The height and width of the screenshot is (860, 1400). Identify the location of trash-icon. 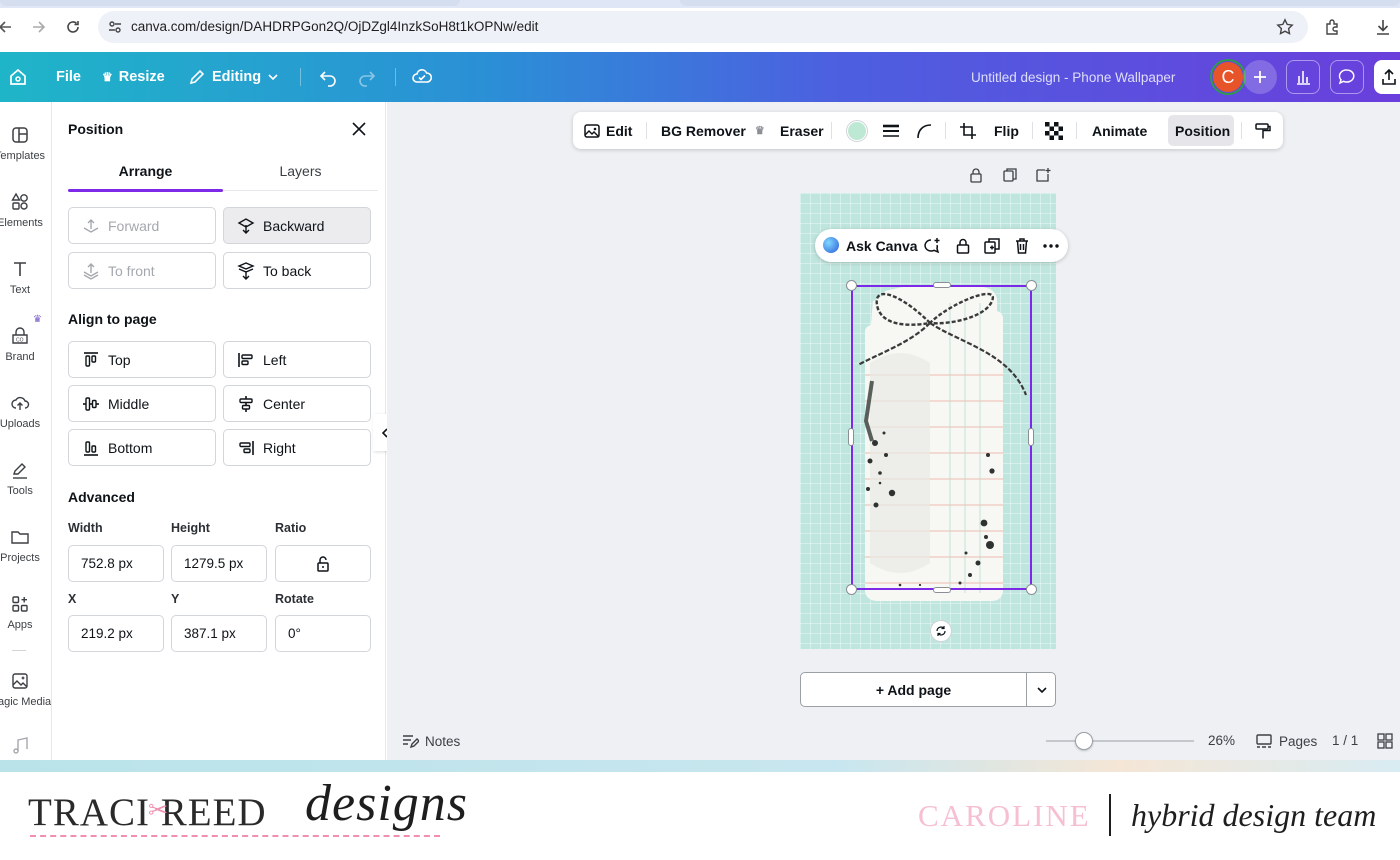
(1022, 246).